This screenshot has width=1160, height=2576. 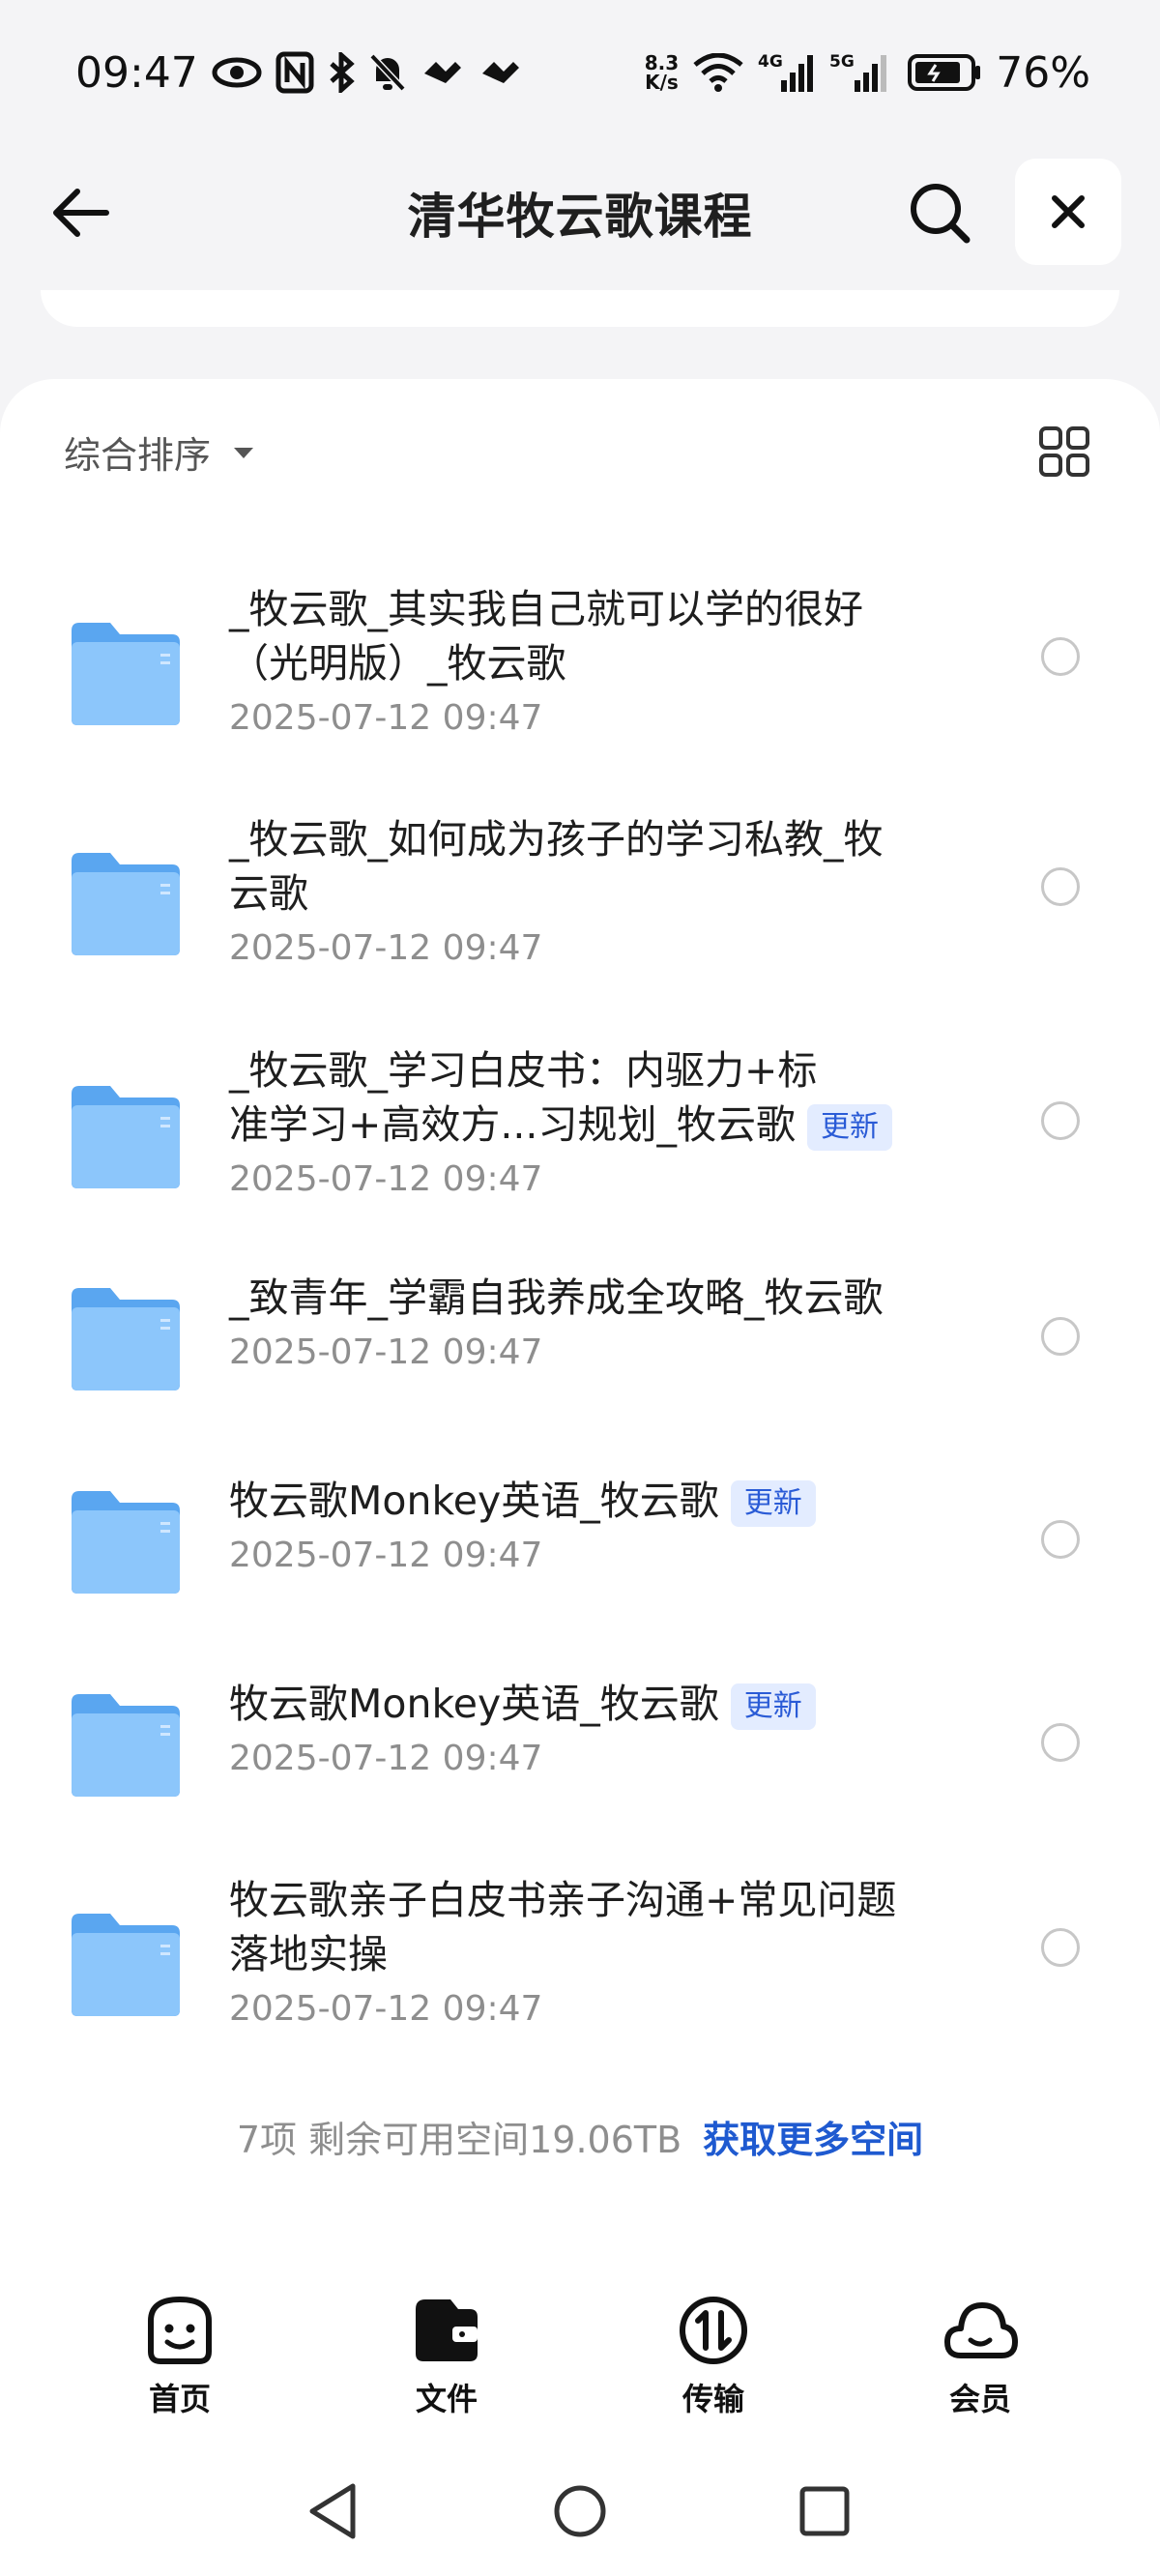 What do you see at coordinates (842, 62) in the screenshot?
I see `signal-5g-label: 5G` at bounding box center [842, 62].